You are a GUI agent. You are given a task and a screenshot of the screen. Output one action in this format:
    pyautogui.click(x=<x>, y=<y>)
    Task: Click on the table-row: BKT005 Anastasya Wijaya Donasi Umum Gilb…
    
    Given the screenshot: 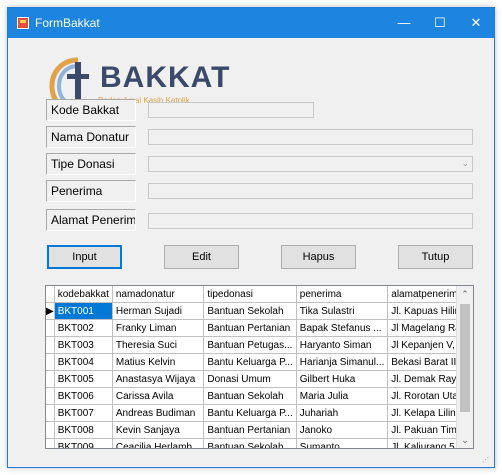 What is the action you would take?
    pyautogui.click(x=259, y=379)
    